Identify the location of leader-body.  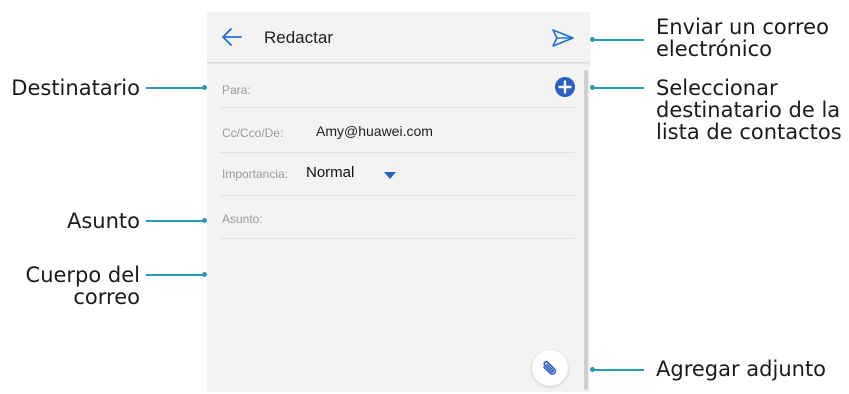
(175, 275).